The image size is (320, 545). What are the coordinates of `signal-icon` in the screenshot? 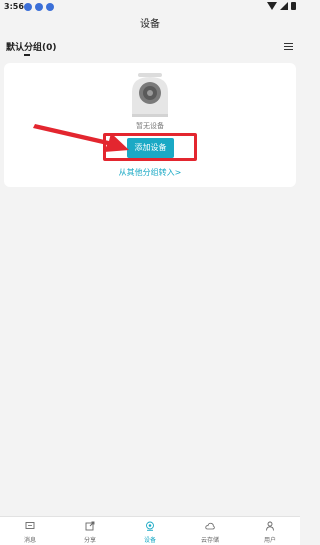 It's located at (284, 6).